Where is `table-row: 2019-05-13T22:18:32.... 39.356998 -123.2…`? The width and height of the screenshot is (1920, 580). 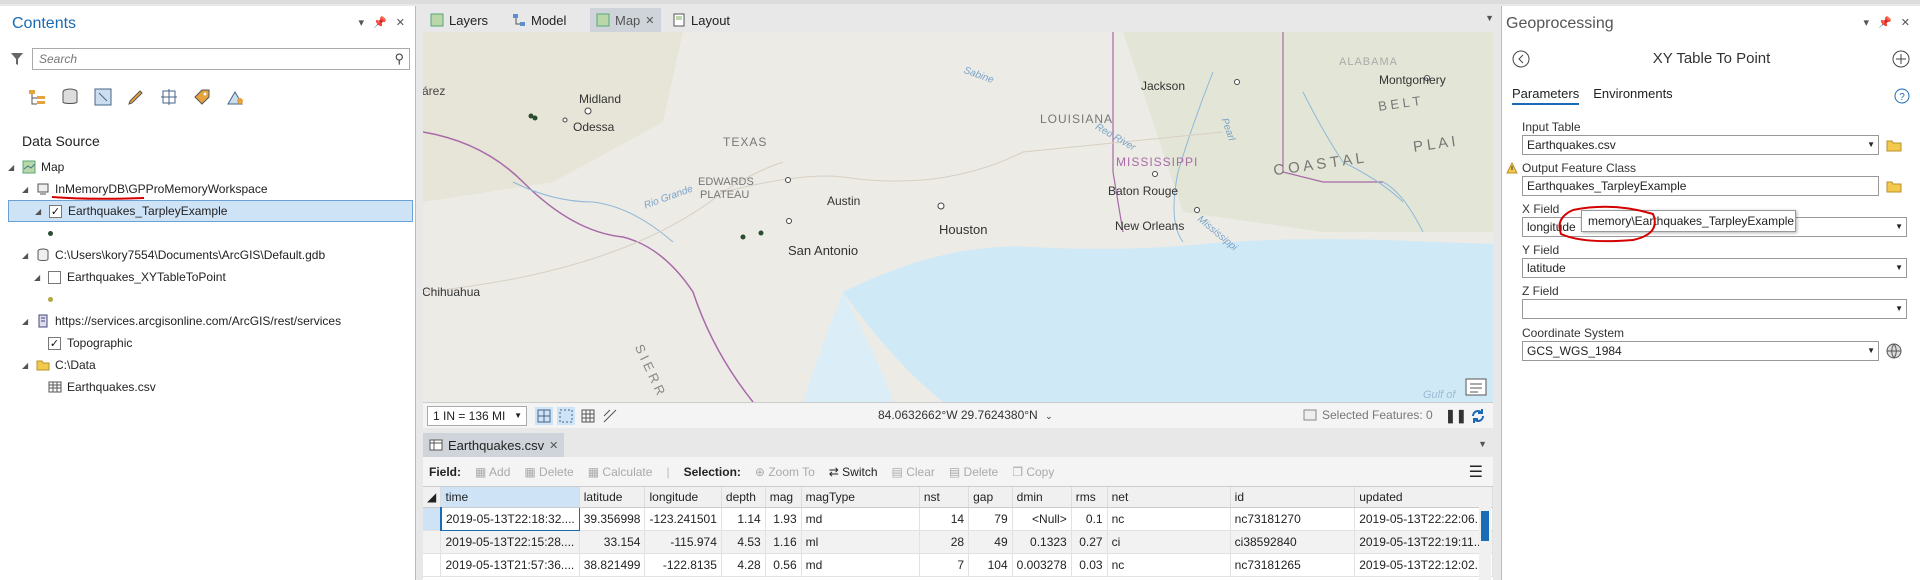 table-row: 2019-05-13T22:18:32.... 39.356998 -123.2… is located at coordinates (958, 518).